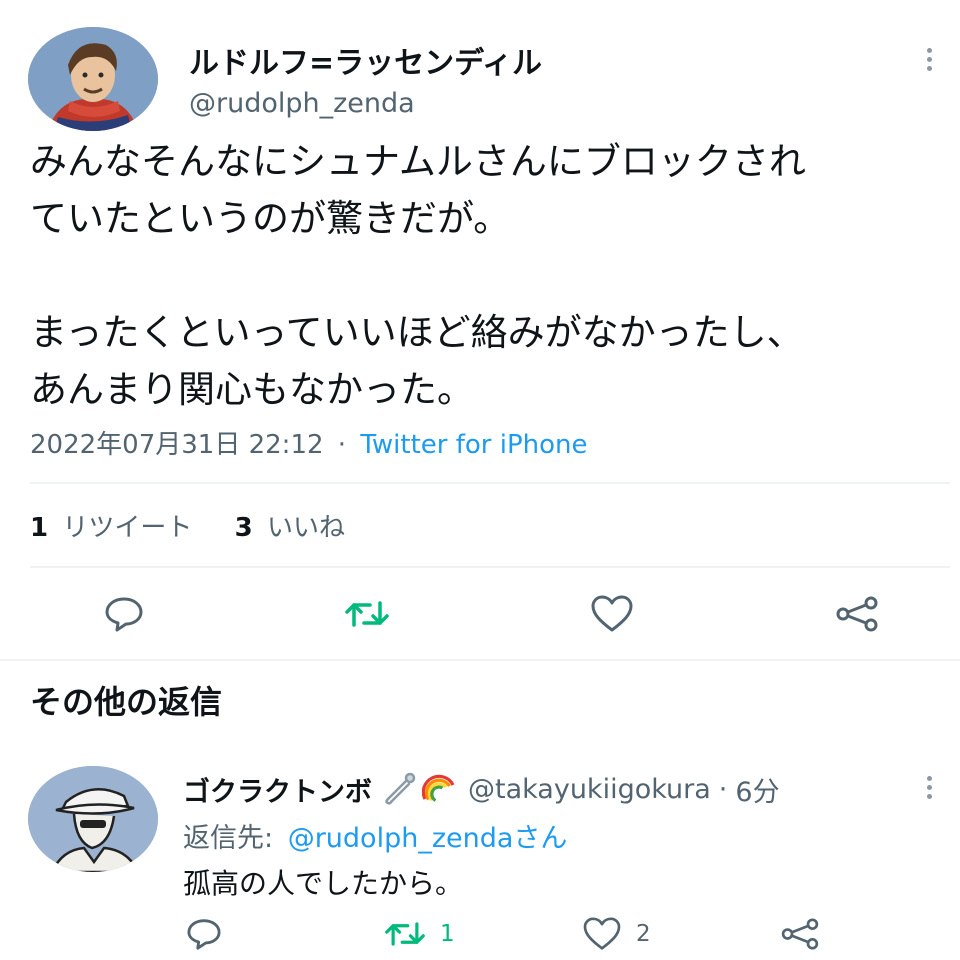 Image resolution: width=960 pixels, height=960 pixels. I want to click on reply-display-name: ゴクラクトンボ, so click(277, 789).